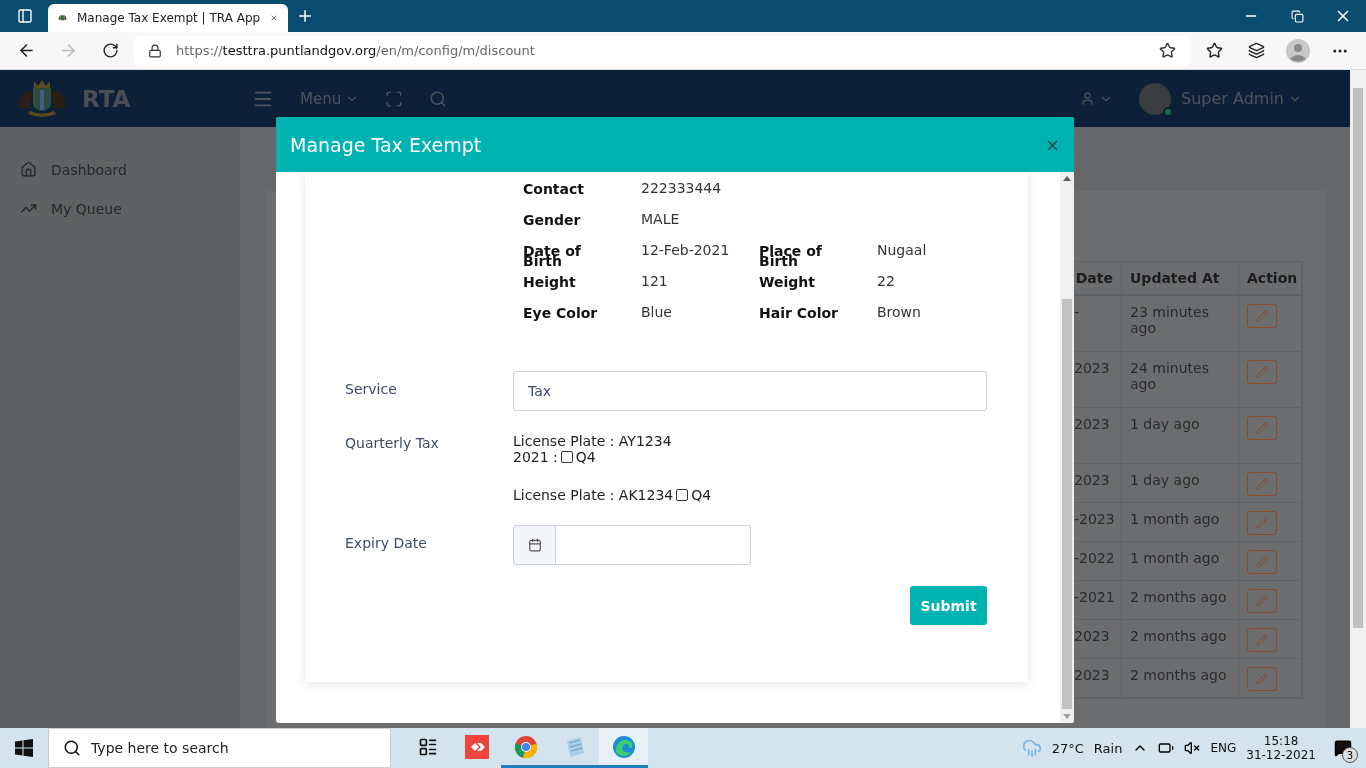  What do you see at coordinates (1167, 50) in the screenshot?
I see `add-favorite-icon` at bounding box center [1167, 50].